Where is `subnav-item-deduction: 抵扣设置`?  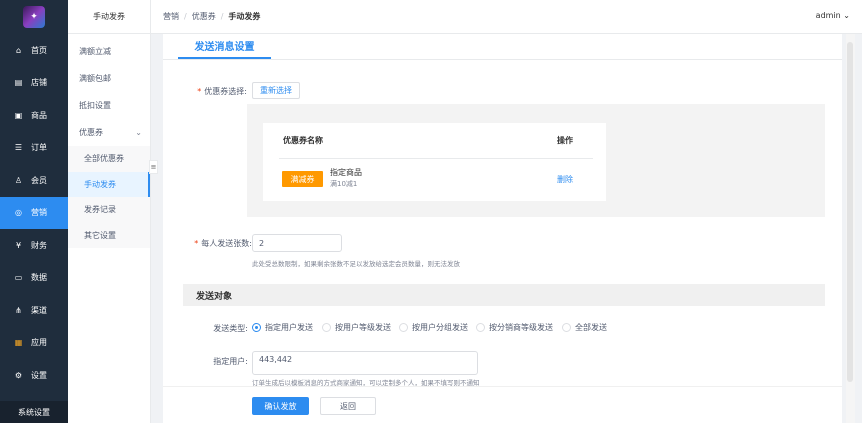 subnav-item-deduction: 抵扣设置 is located at coordinates (109, 105).